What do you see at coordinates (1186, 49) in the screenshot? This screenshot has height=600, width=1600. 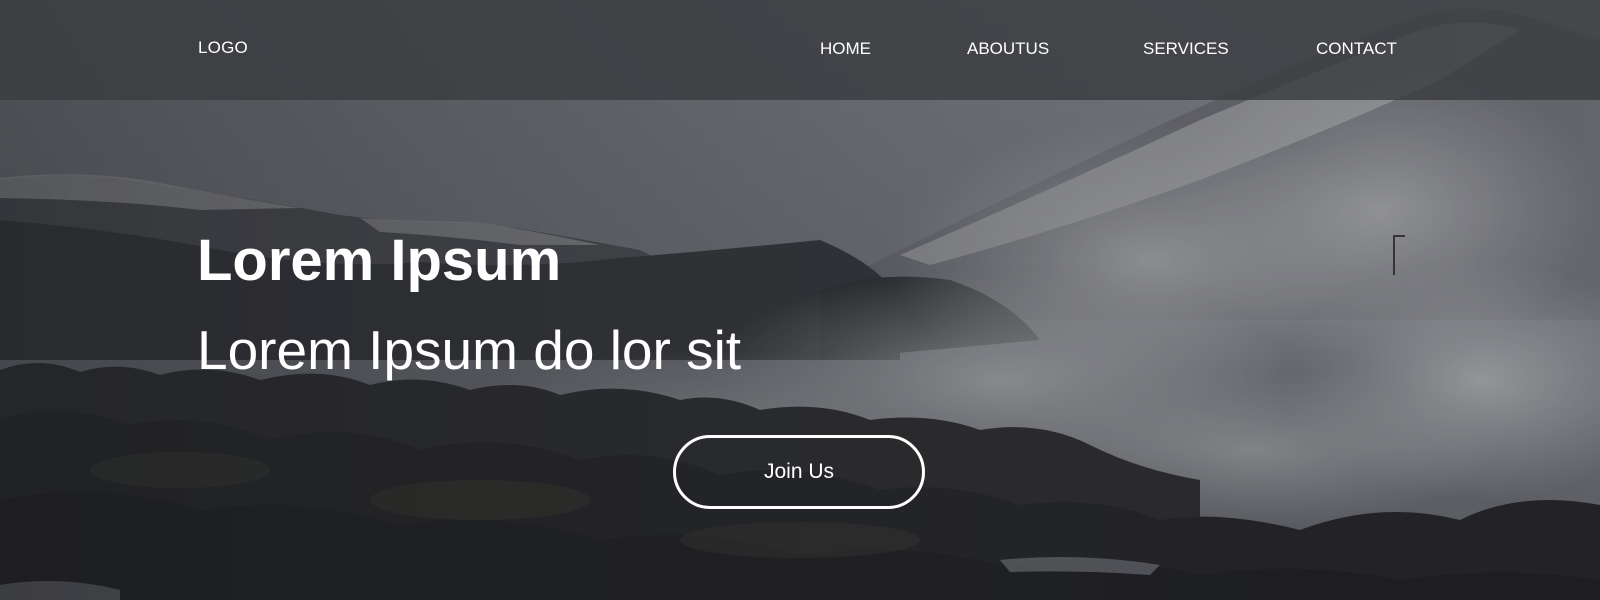 I see `nav-link-services: SERVICES` at bounding box center [1186, 49].